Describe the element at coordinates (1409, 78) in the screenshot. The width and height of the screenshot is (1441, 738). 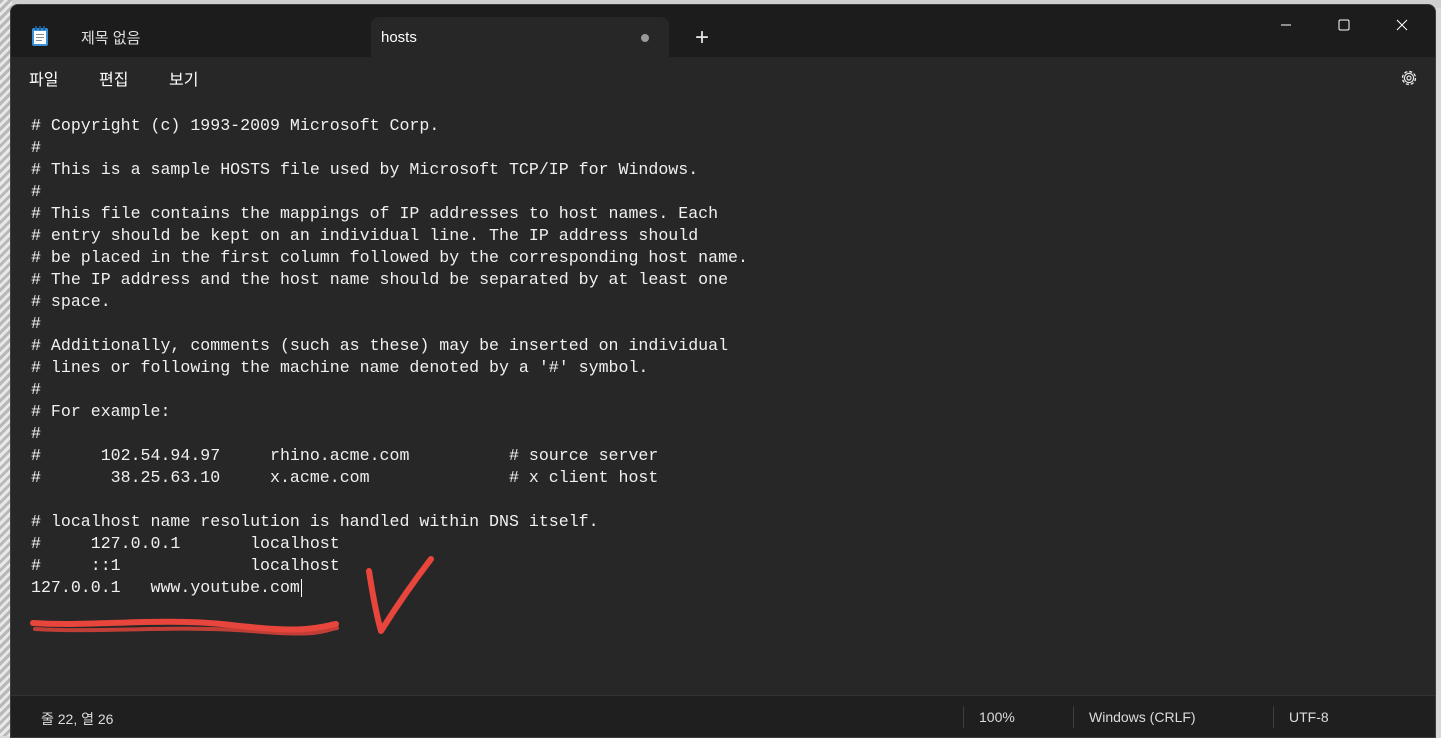
I see `gear-icon` at that location.